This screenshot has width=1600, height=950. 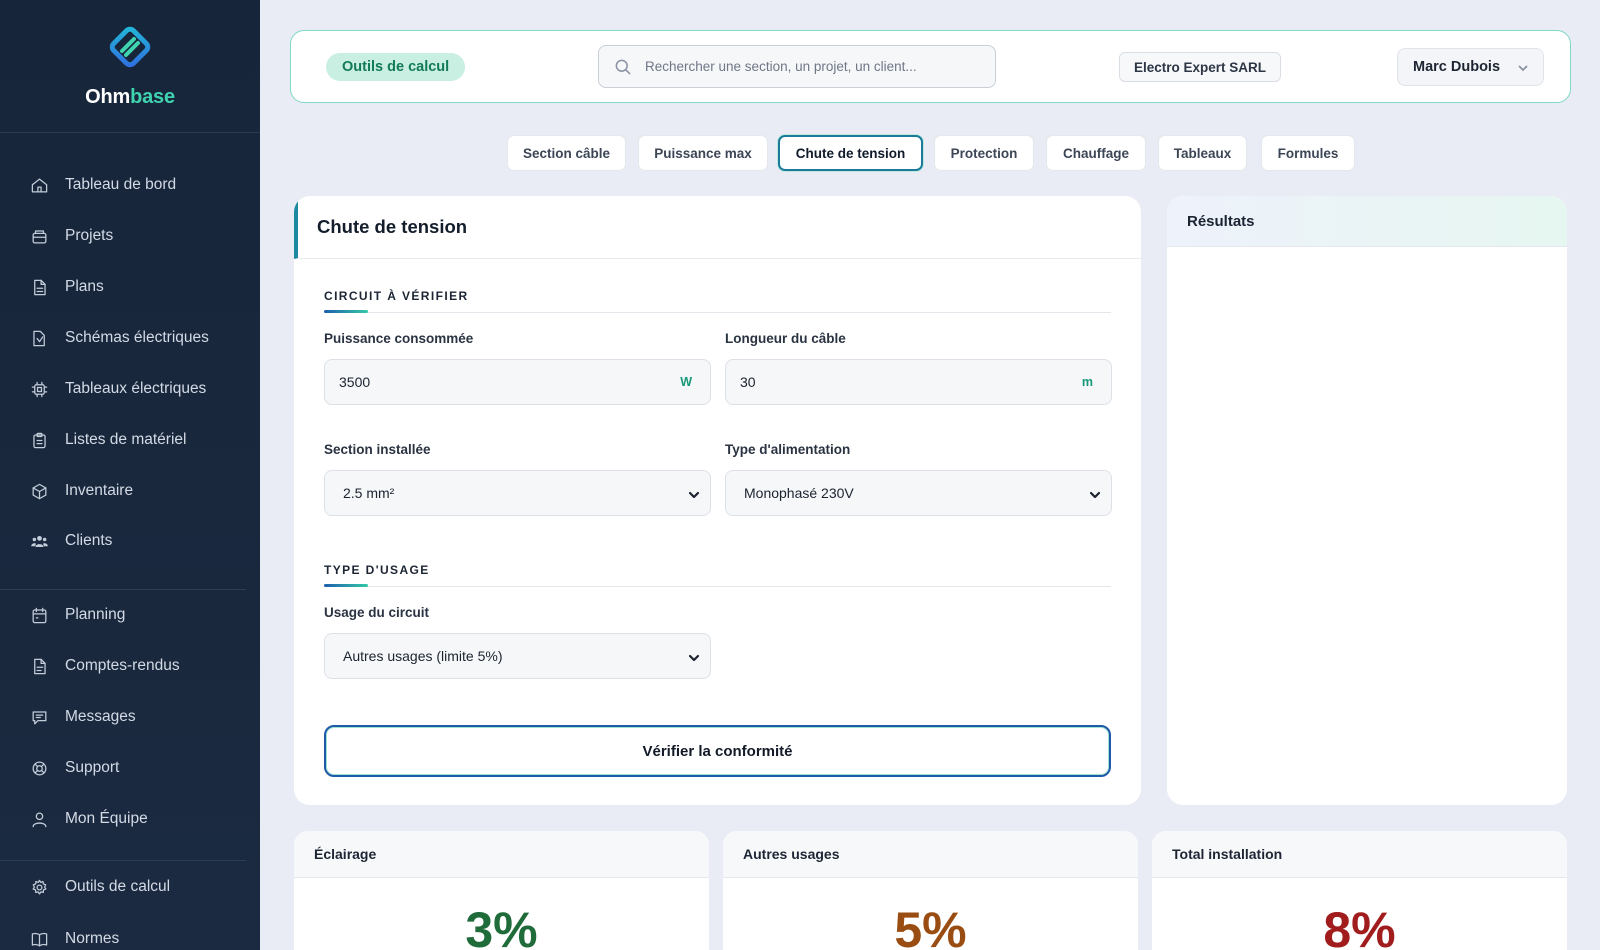 What do you see at coordinates (686, 382) in the screenshot?
I see `power-unit: W` at bounding box center [686, 382].